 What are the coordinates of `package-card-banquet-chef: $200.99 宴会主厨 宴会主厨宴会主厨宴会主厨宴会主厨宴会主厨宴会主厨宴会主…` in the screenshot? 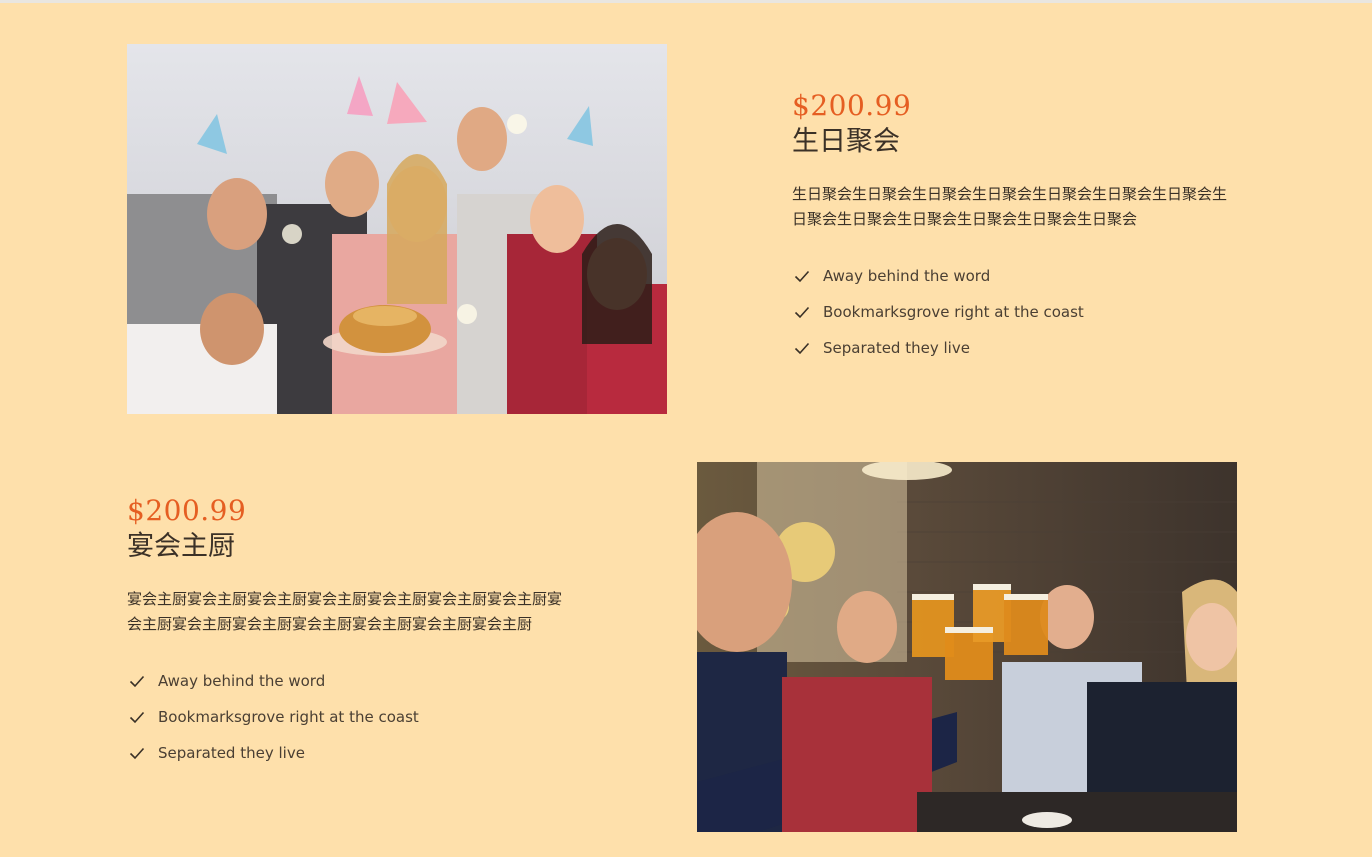 It's located at (347, 632).